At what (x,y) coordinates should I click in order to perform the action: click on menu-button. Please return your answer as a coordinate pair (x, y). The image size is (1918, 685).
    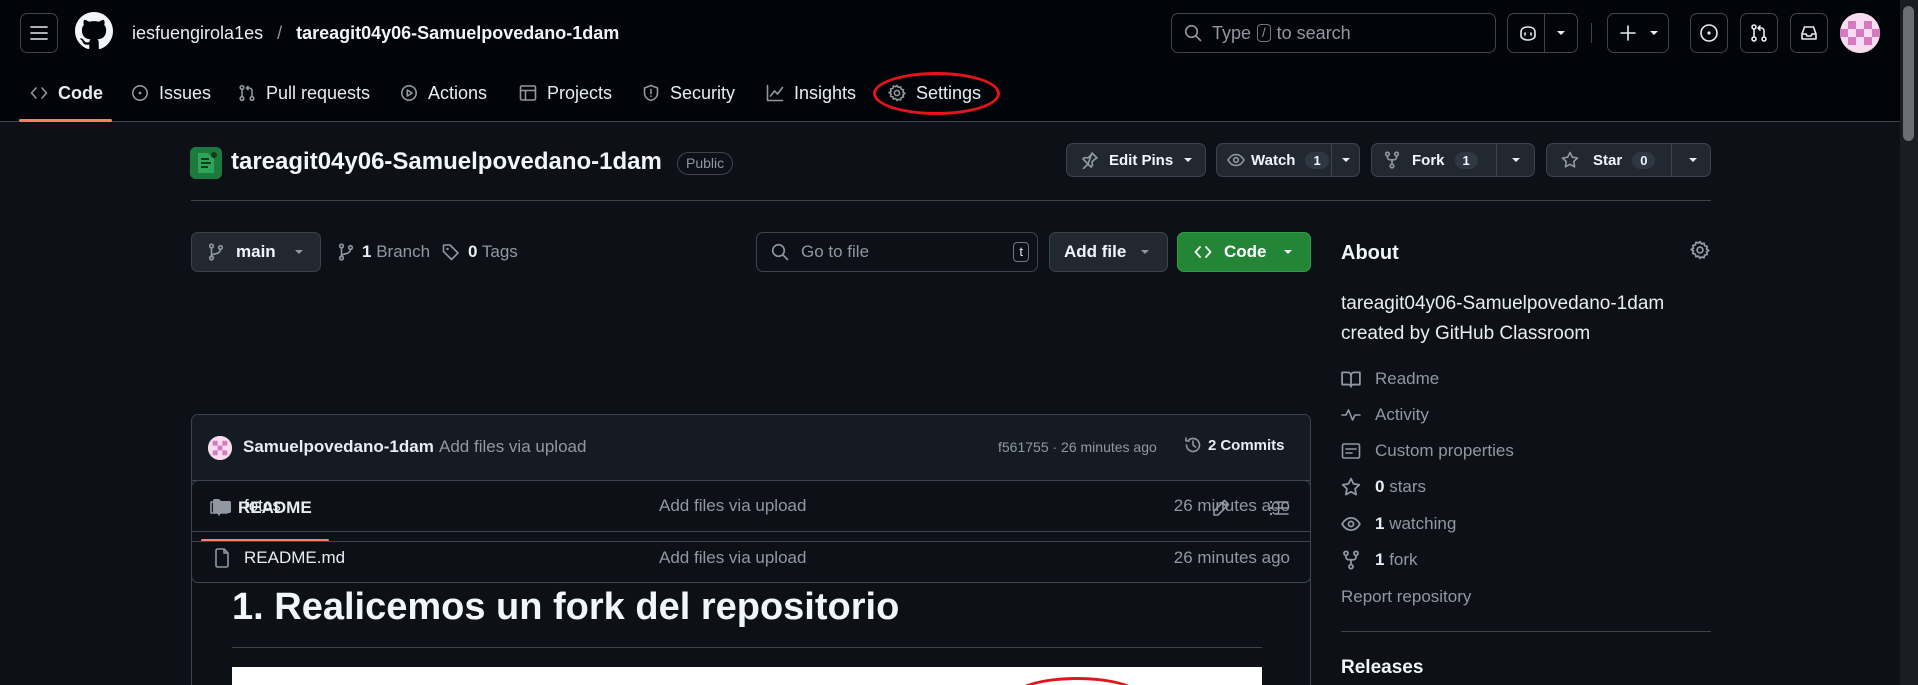
    Looking at the image, I should click on (39, 33).